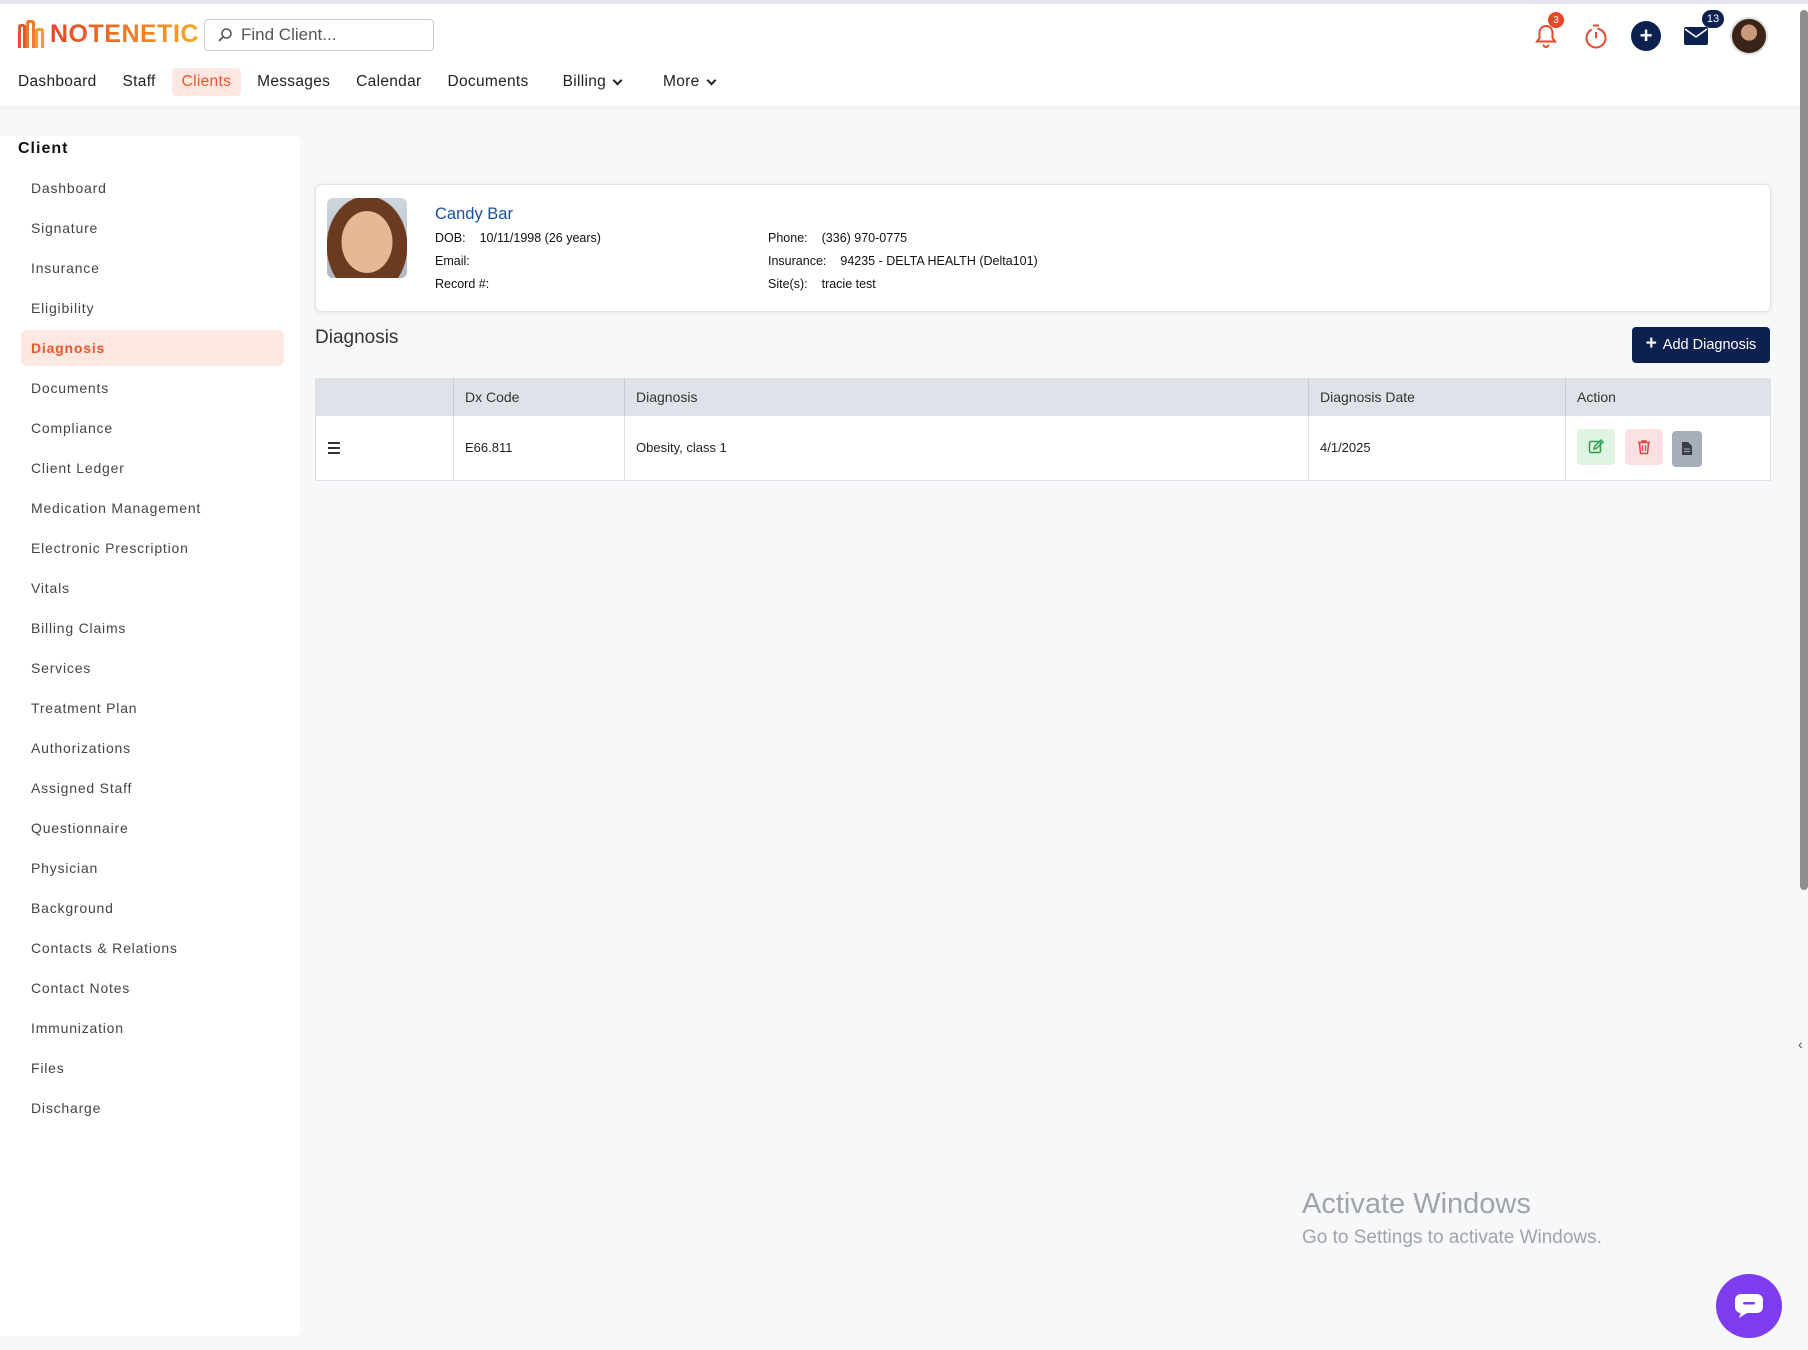 The image size is (1808, 1350). Describe the element at coordinates (584, 81) in the screenshot. I see `nav-label: Billing` at that location.